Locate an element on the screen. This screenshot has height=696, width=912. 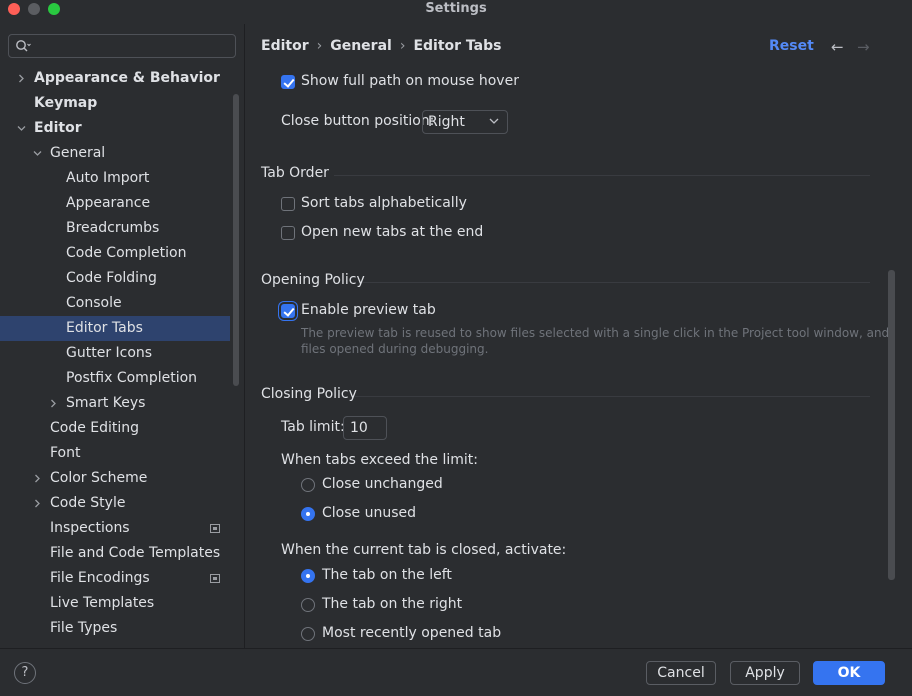
sidebar-item-editor: Editor is located at coordinates (115, 128).